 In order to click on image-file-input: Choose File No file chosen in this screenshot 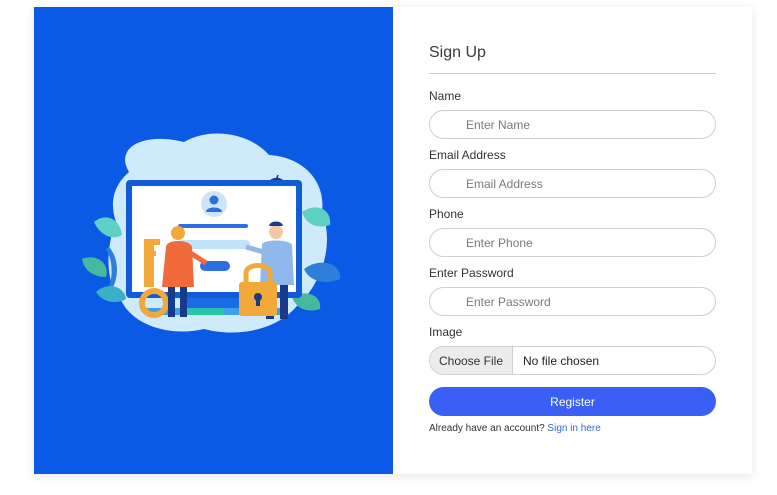, I will do `click(572, 360)`.